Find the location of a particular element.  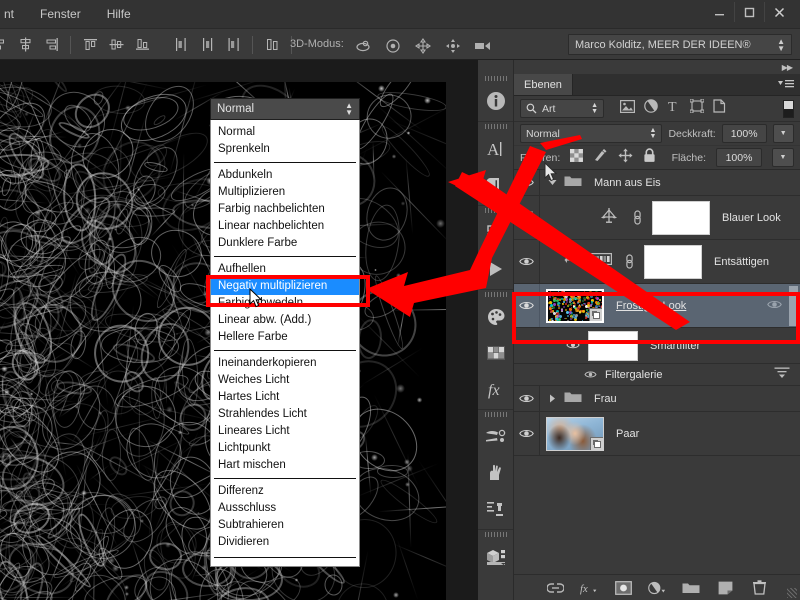

align-right-edges-icon is located at coordinates (51, 44).